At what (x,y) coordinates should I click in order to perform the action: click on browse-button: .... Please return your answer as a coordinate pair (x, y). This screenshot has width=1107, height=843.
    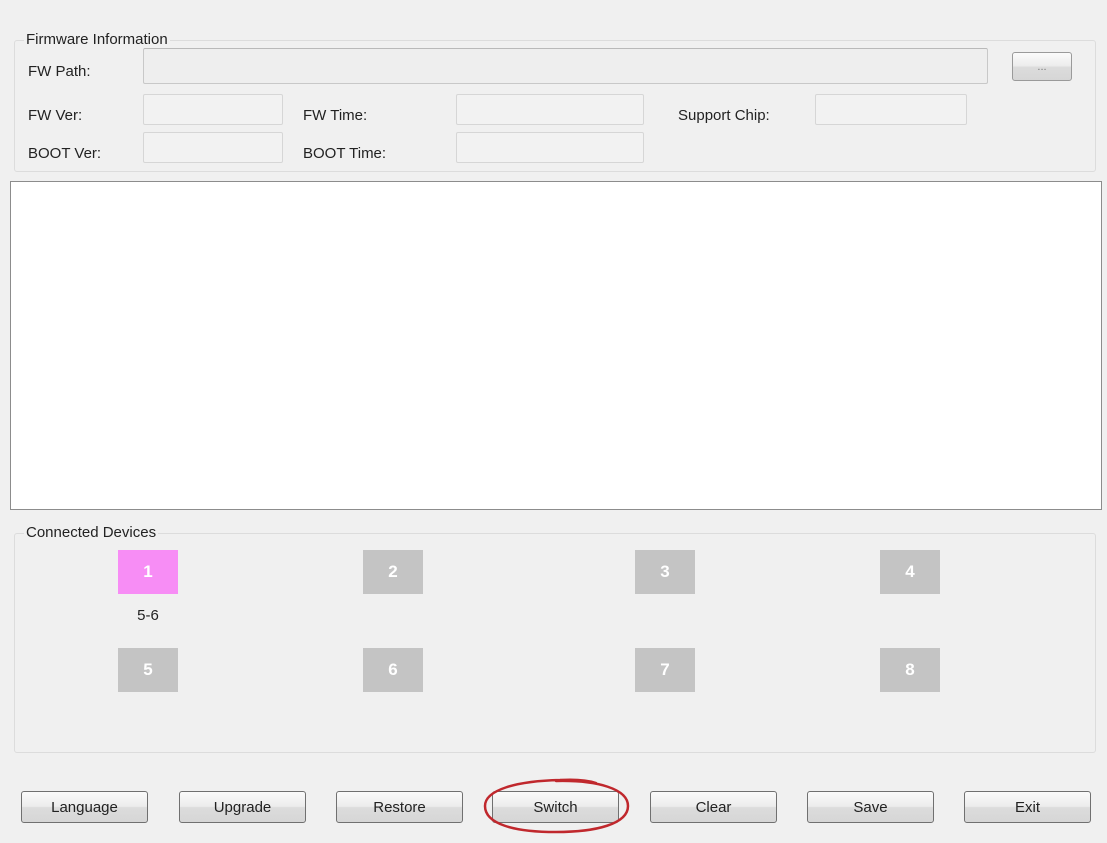
    Looking at the image, I should click on (1042, 66).